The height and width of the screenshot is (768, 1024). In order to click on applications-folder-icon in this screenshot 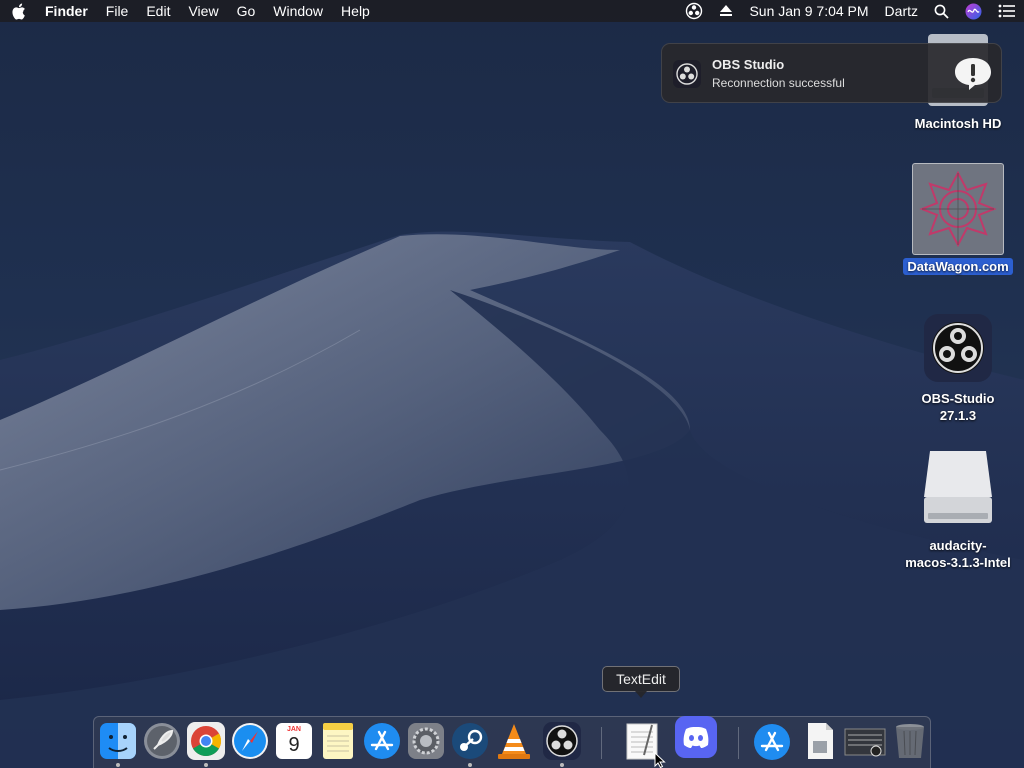, I will do `click(772, 742)`.